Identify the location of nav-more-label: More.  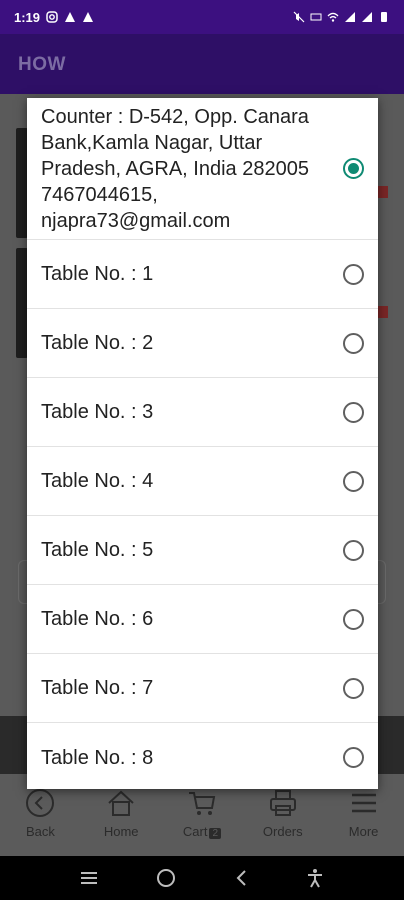
(363, 831).